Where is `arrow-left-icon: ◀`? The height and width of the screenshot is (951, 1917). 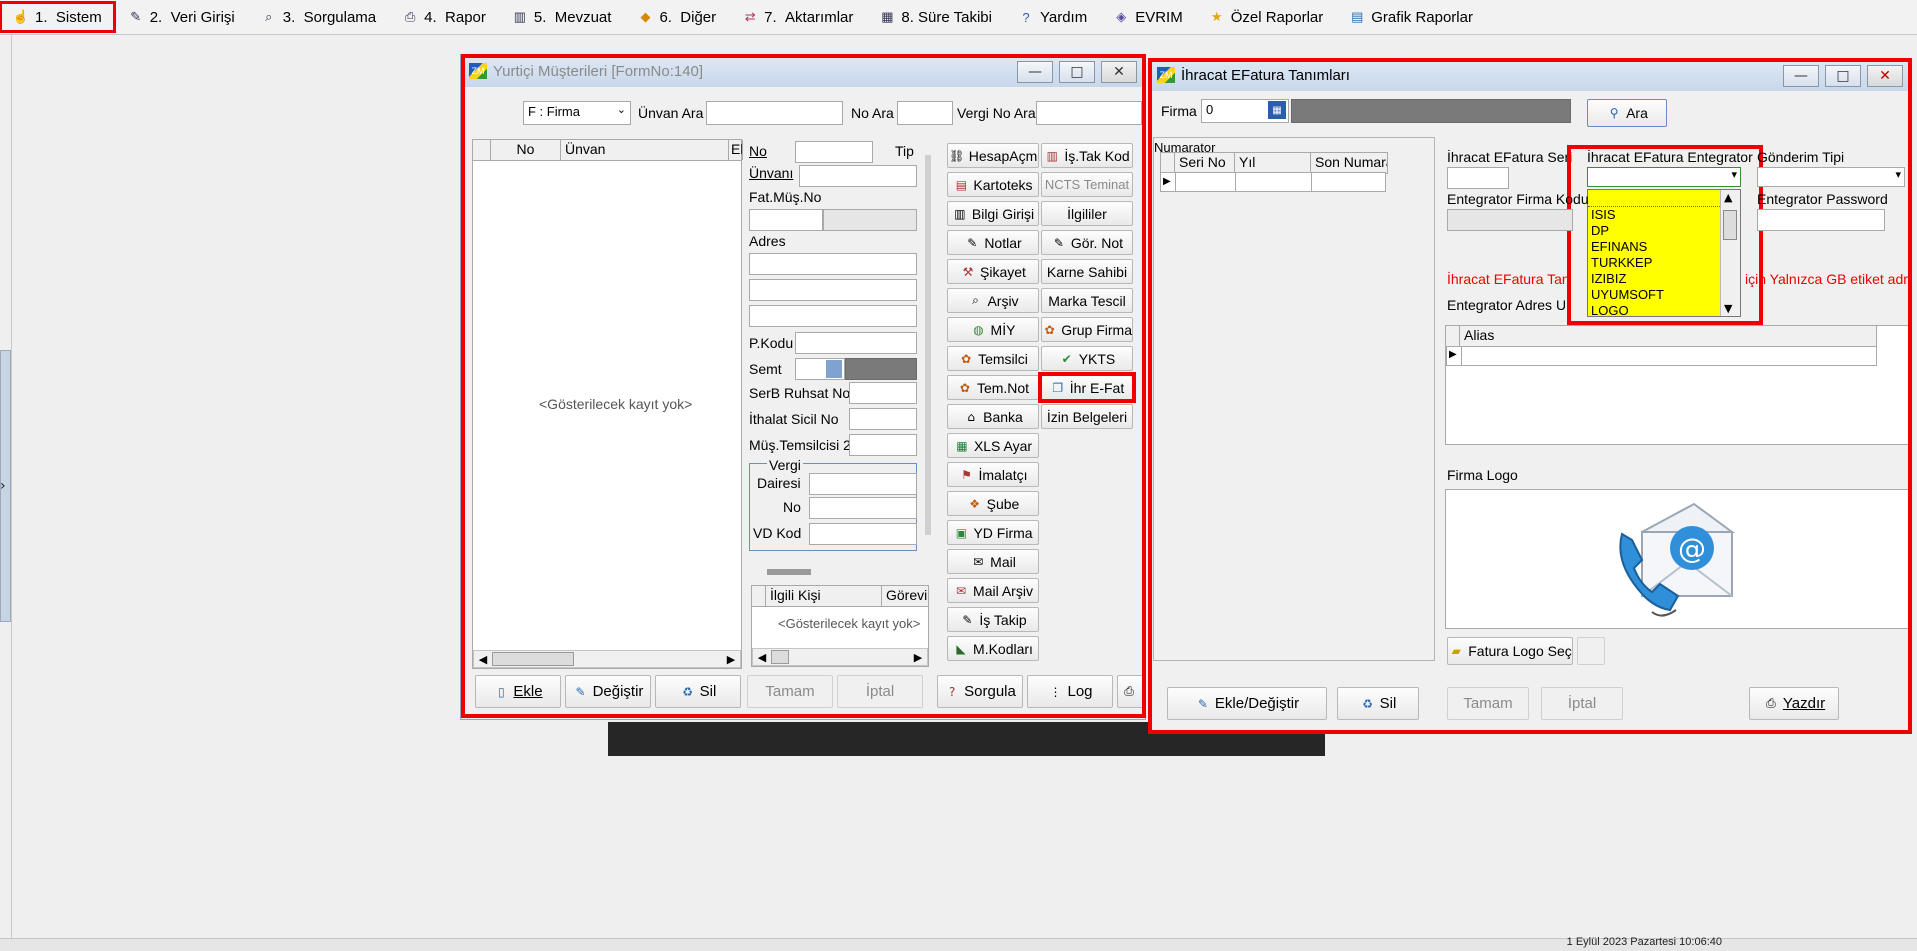 arrow-left-icon: ◀ is located at coordinates (483, 659).